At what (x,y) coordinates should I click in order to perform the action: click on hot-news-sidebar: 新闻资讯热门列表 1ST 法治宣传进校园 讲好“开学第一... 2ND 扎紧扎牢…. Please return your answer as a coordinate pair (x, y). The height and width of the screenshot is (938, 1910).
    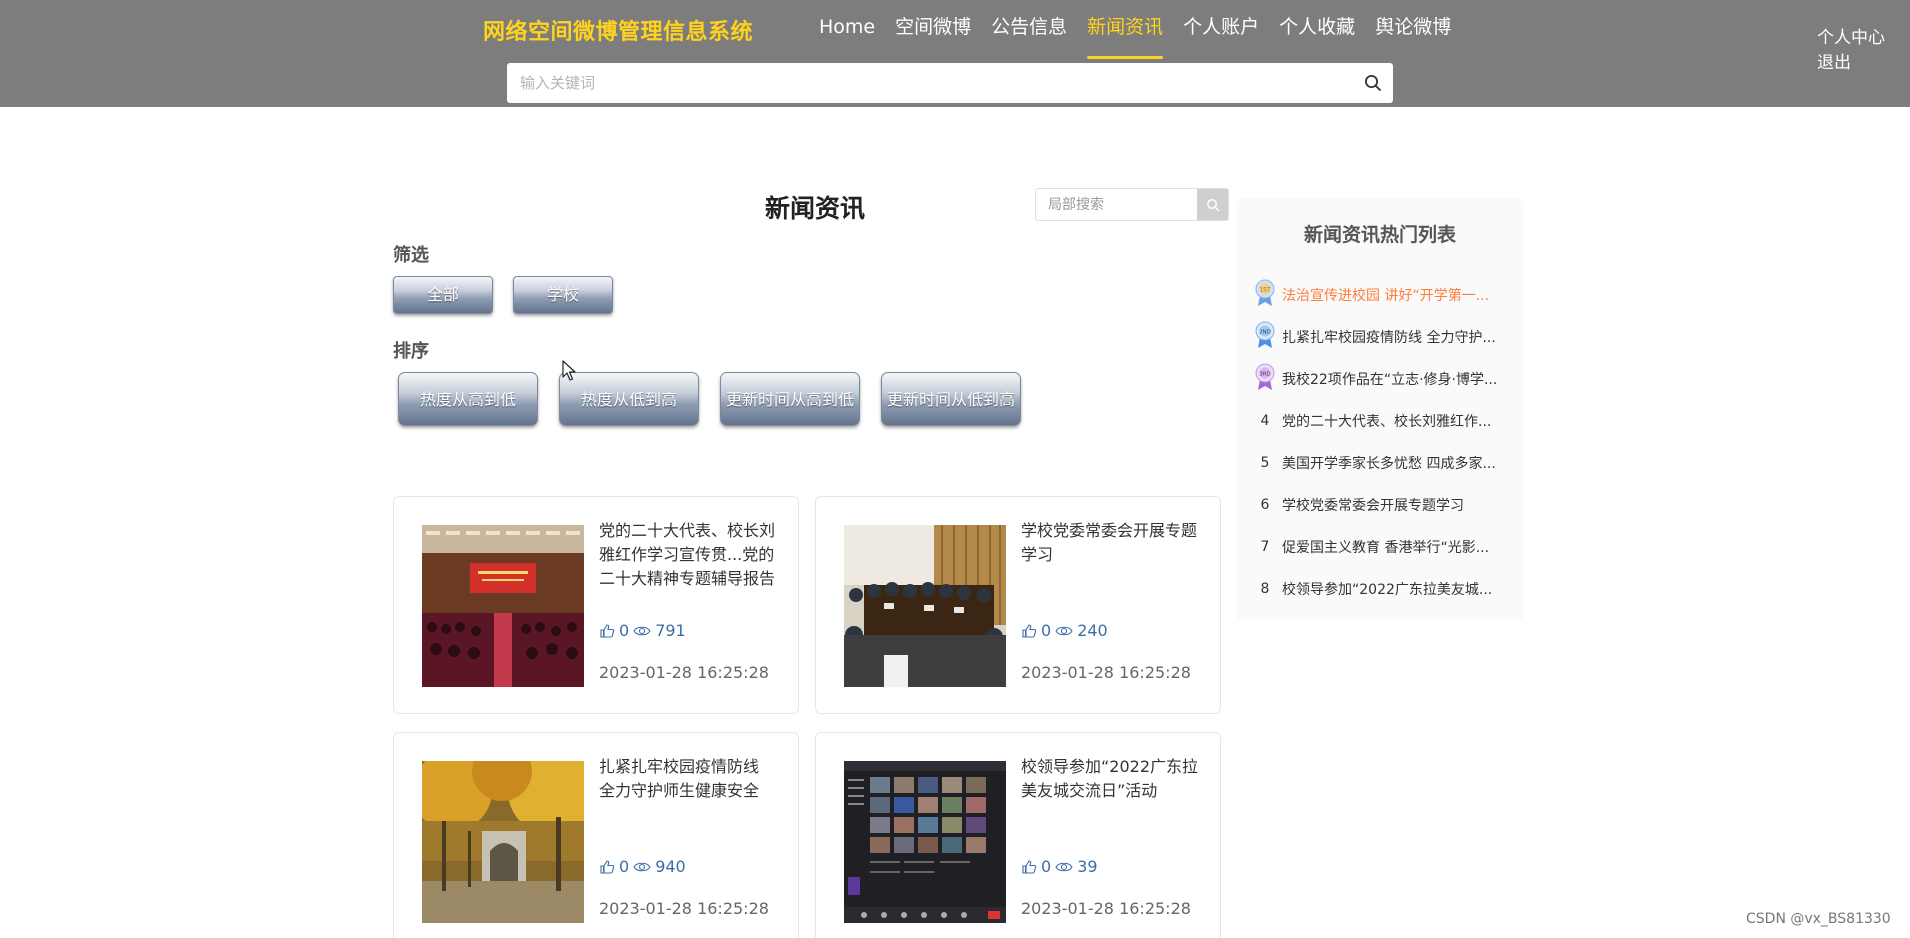
    Looking at the image, I should click on (1380, 409).